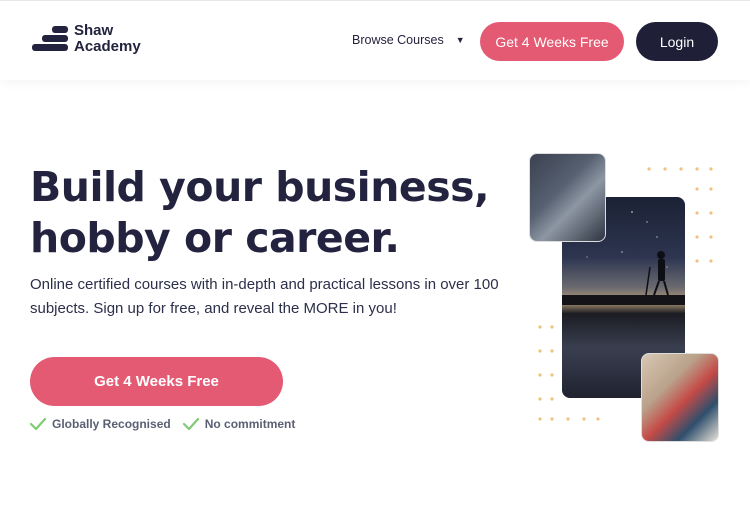 Image resolution: width=750 pixels, height=523 pixels. I want to click on login-button: Login, so click(677, 41).